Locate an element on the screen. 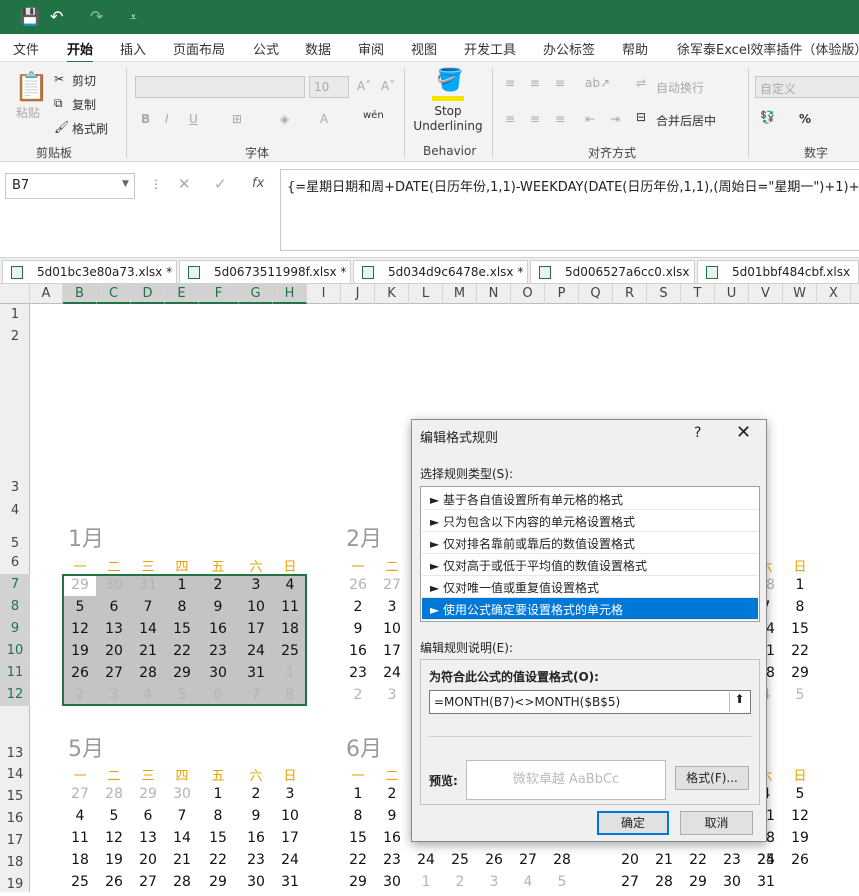 The image size is (859, 896). tab-office-tab: 办公标签 is located at coordinates (569, 48).